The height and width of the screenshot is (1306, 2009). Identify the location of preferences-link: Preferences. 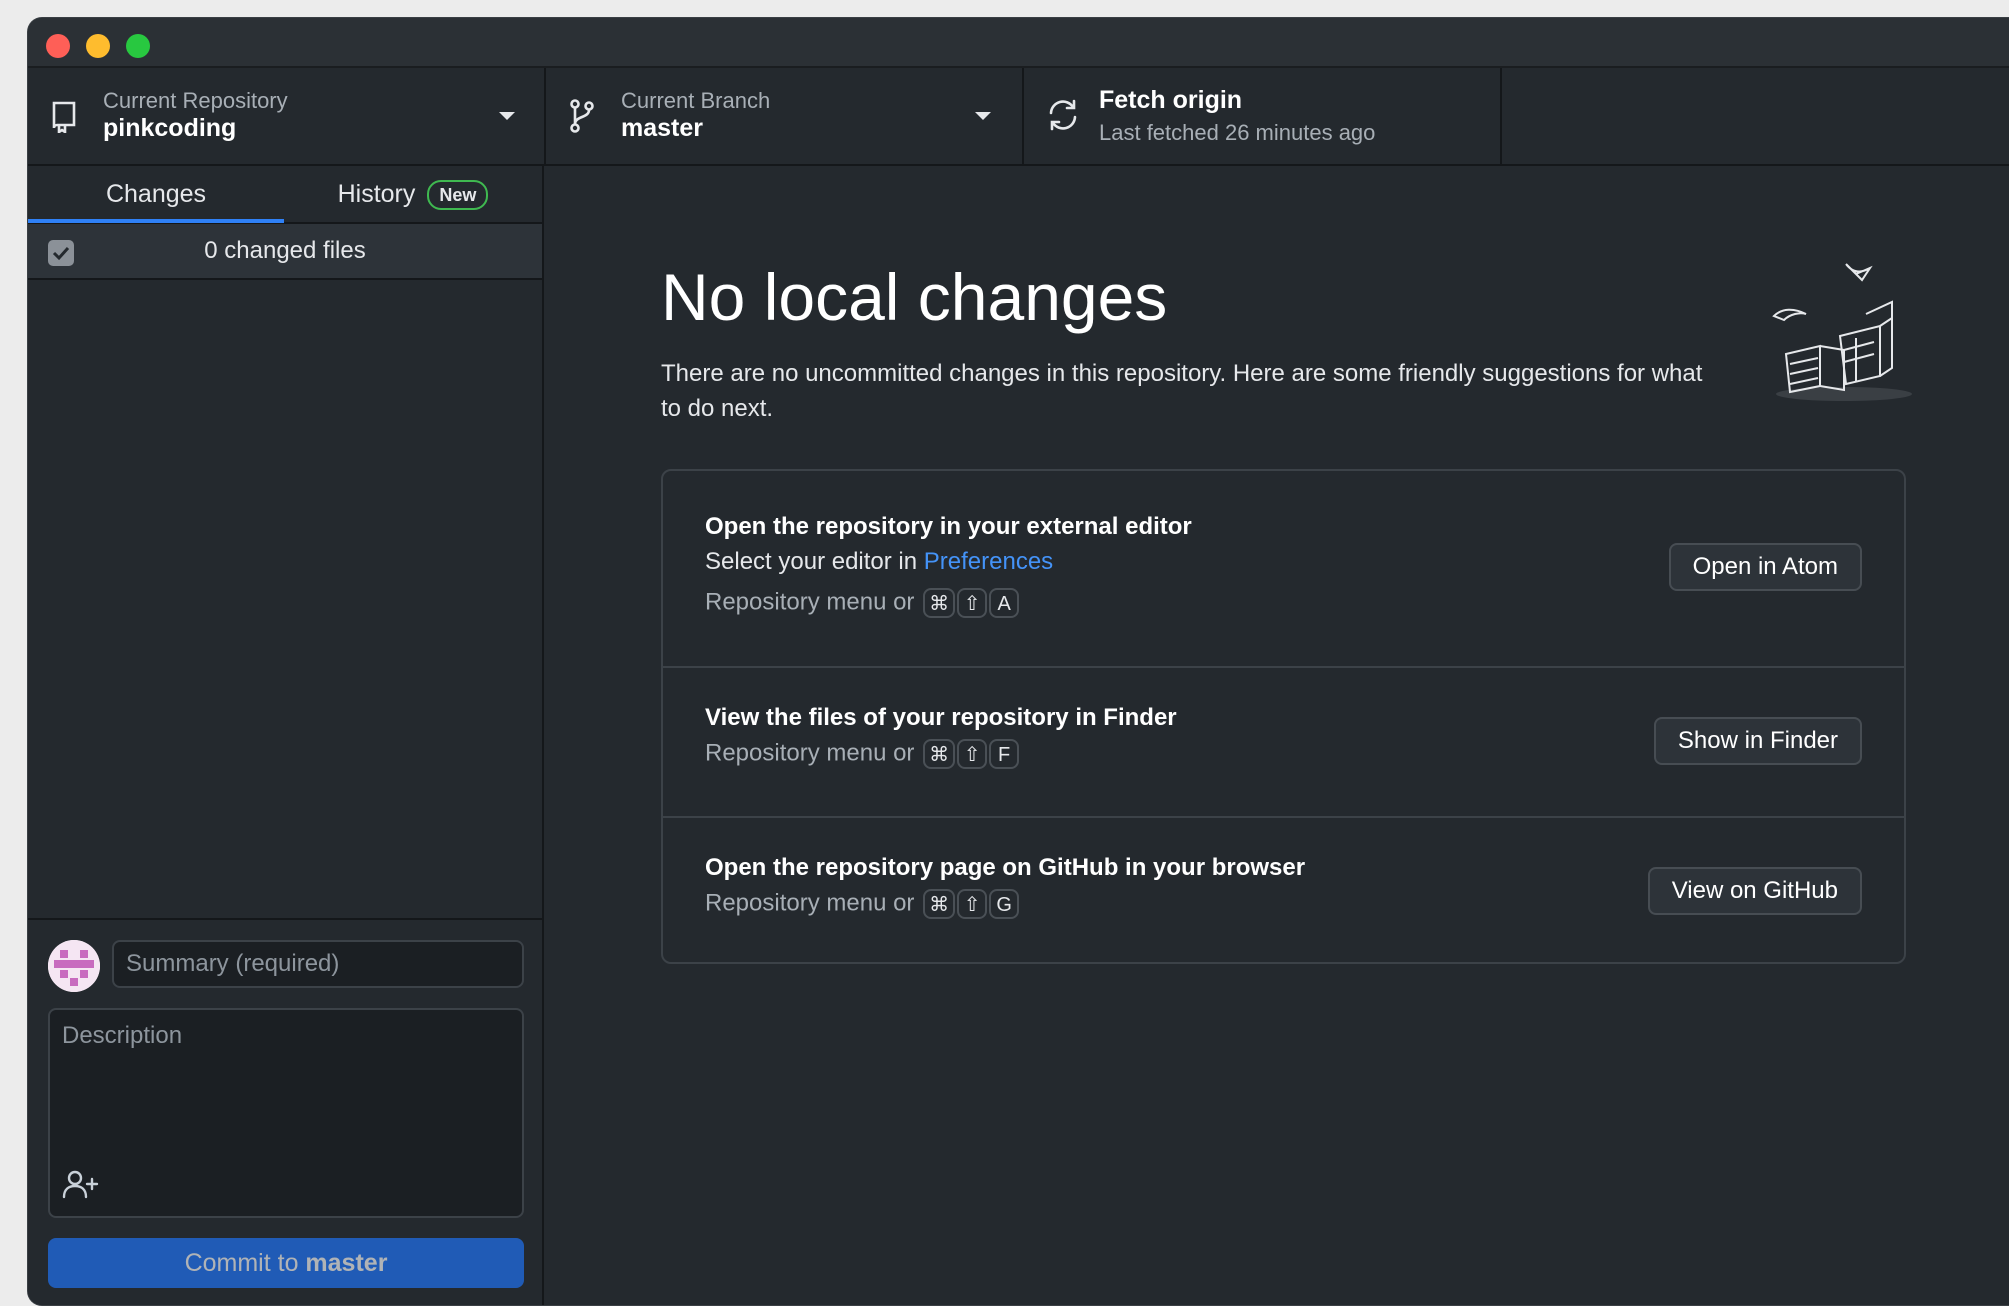
(988, 561).